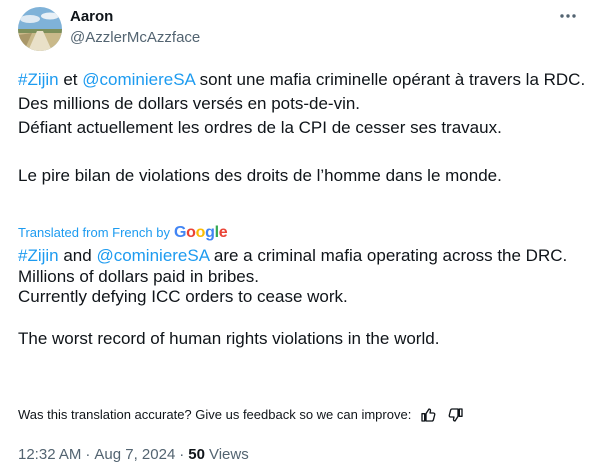 The width and height of the screenshot is (598, 474). What do you see at coordinates (138, 276) in the screenshot?
I see `translated-line-2: Millions of dollars paid in bribes.` at bounding box center [138, 276].